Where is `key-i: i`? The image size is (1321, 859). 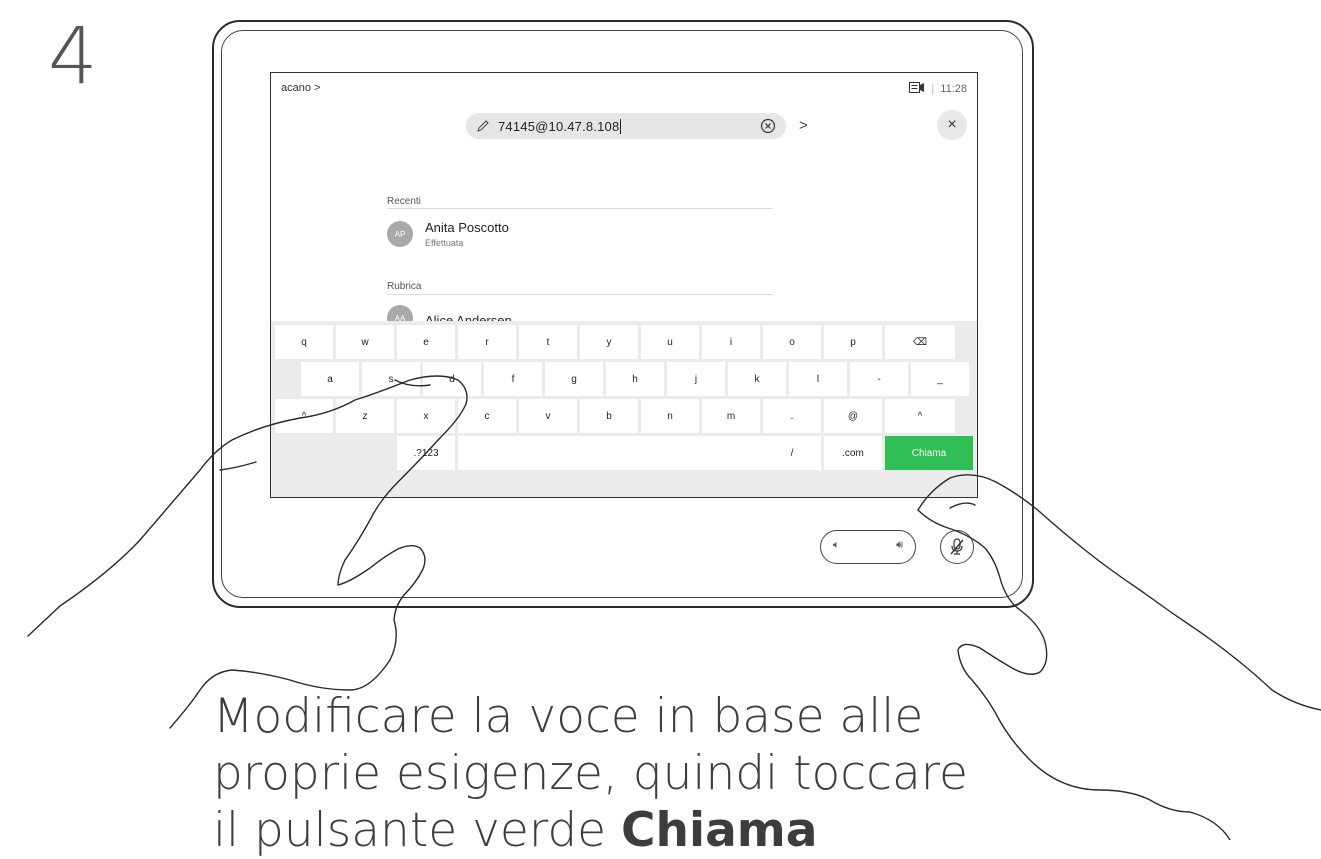 key-i: i is located at coordinates (731, 342).